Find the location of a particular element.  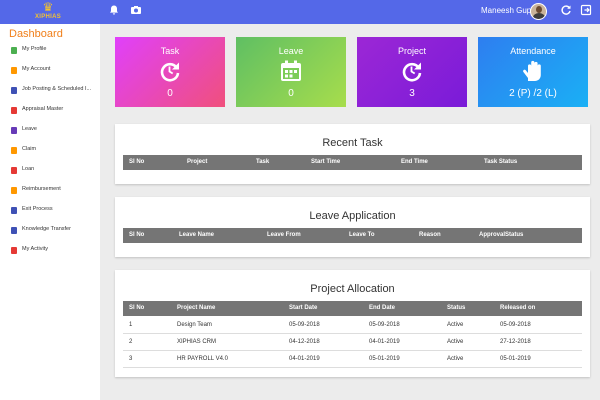

bell-icon is located at coordinates (114, 12).